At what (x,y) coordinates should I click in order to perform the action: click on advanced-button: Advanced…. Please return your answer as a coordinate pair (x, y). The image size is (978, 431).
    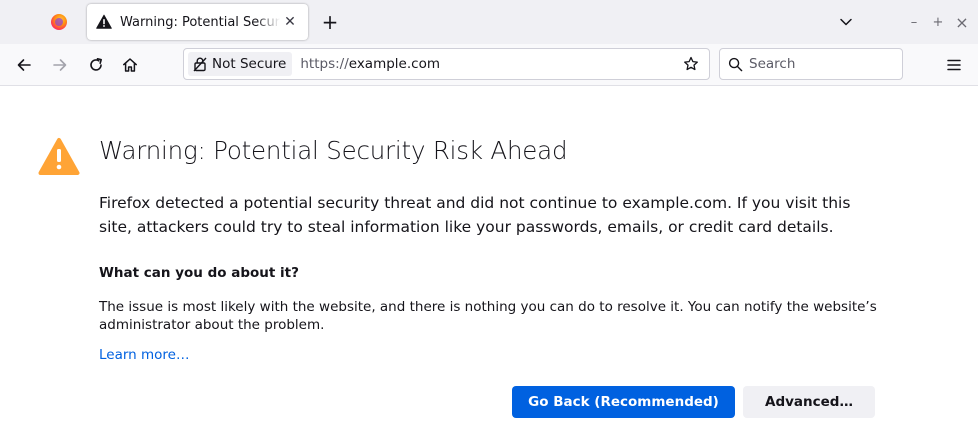
    Looking at the image, I should click on (809, 402).